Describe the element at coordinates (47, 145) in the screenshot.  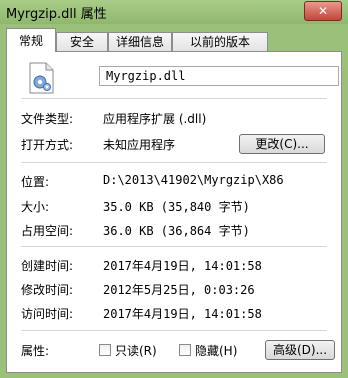
I see `open-with-label: 打开方式:` at that location.